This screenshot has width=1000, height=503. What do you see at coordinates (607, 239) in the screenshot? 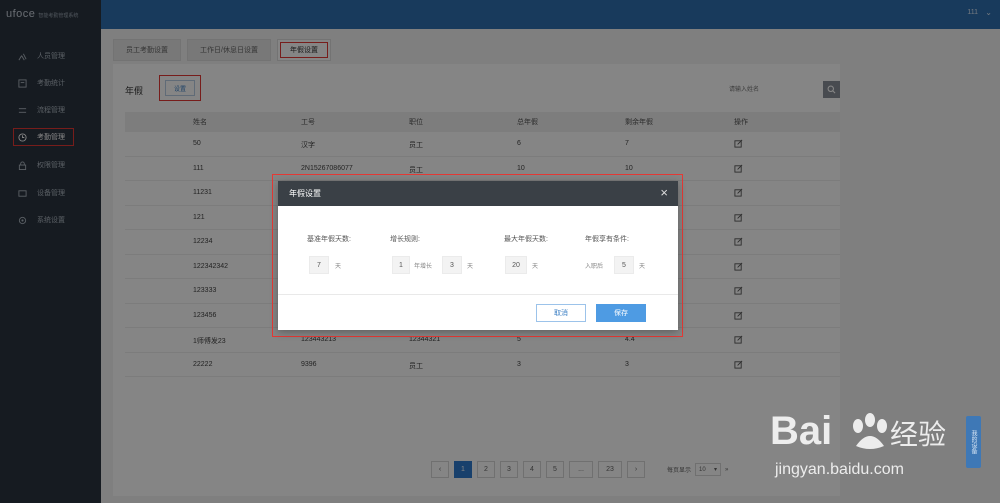
I see `condition-label: 年假享有条件:` at bounding box center [607, 239].